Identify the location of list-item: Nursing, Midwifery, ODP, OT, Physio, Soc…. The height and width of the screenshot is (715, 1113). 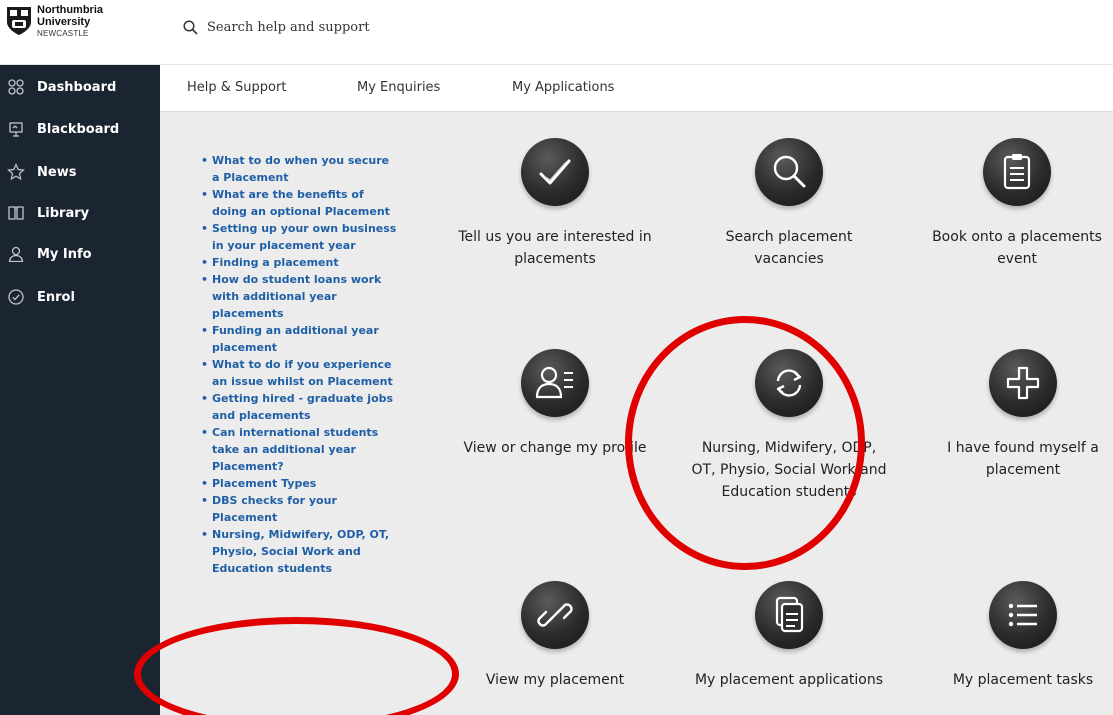
(300, 551).